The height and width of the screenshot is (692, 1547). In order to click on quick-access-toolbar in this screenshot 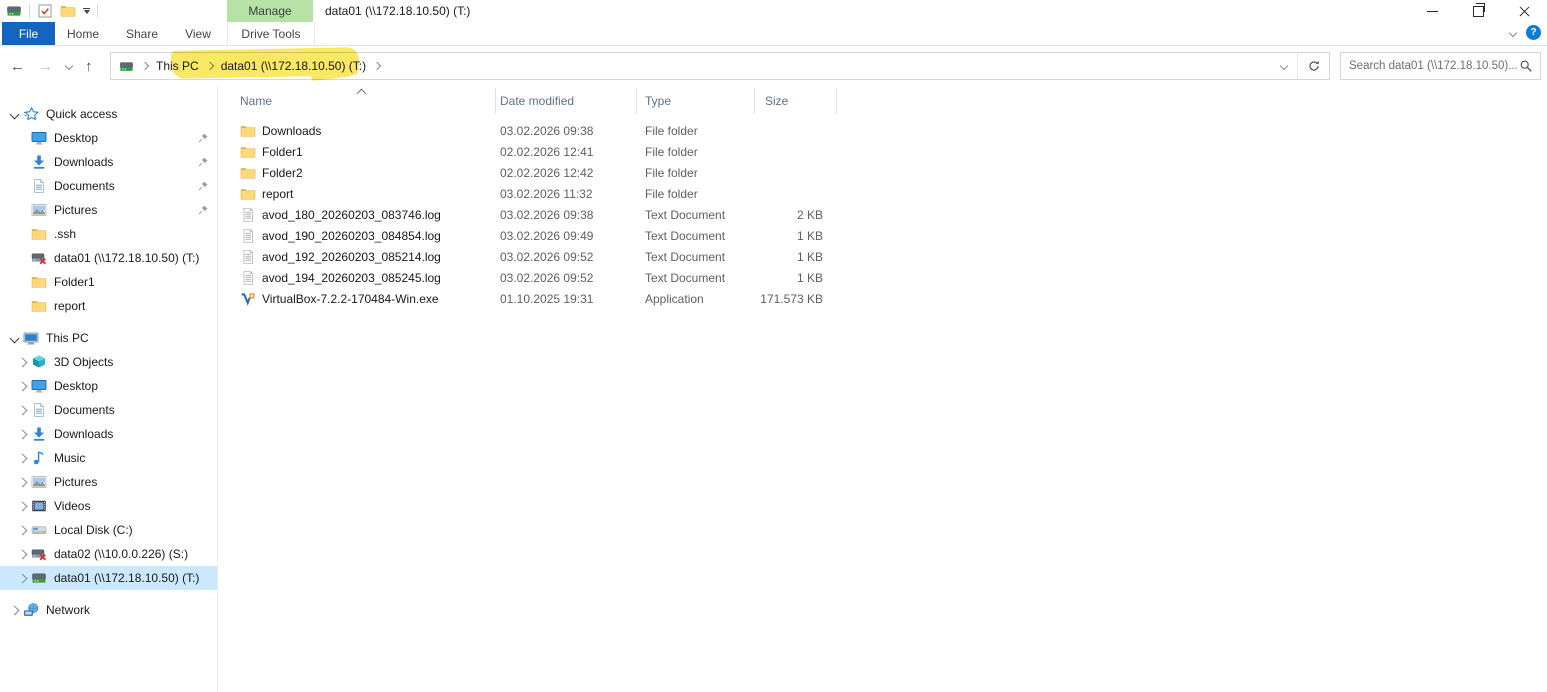, I will do `click(52, 11)`.